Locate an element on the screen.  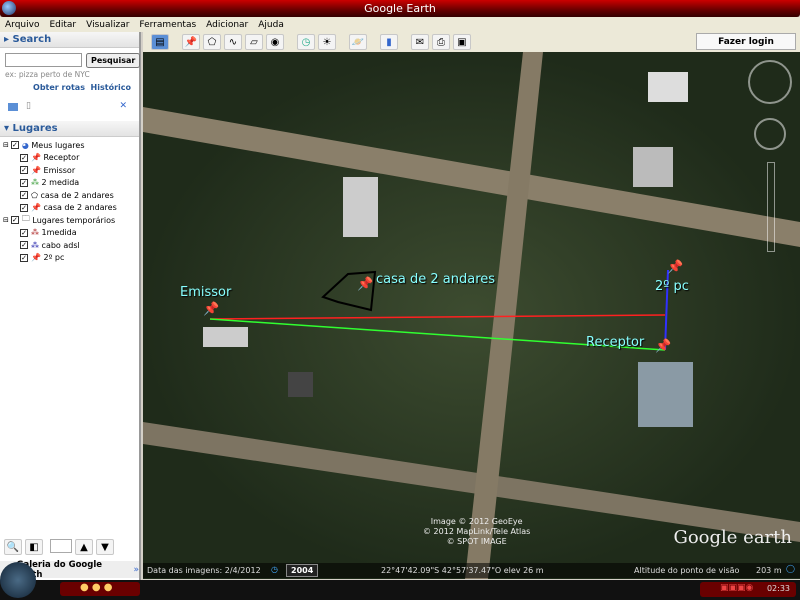
tree-item: ✓ 📌 Emissor is located at coordinates (69, 170).